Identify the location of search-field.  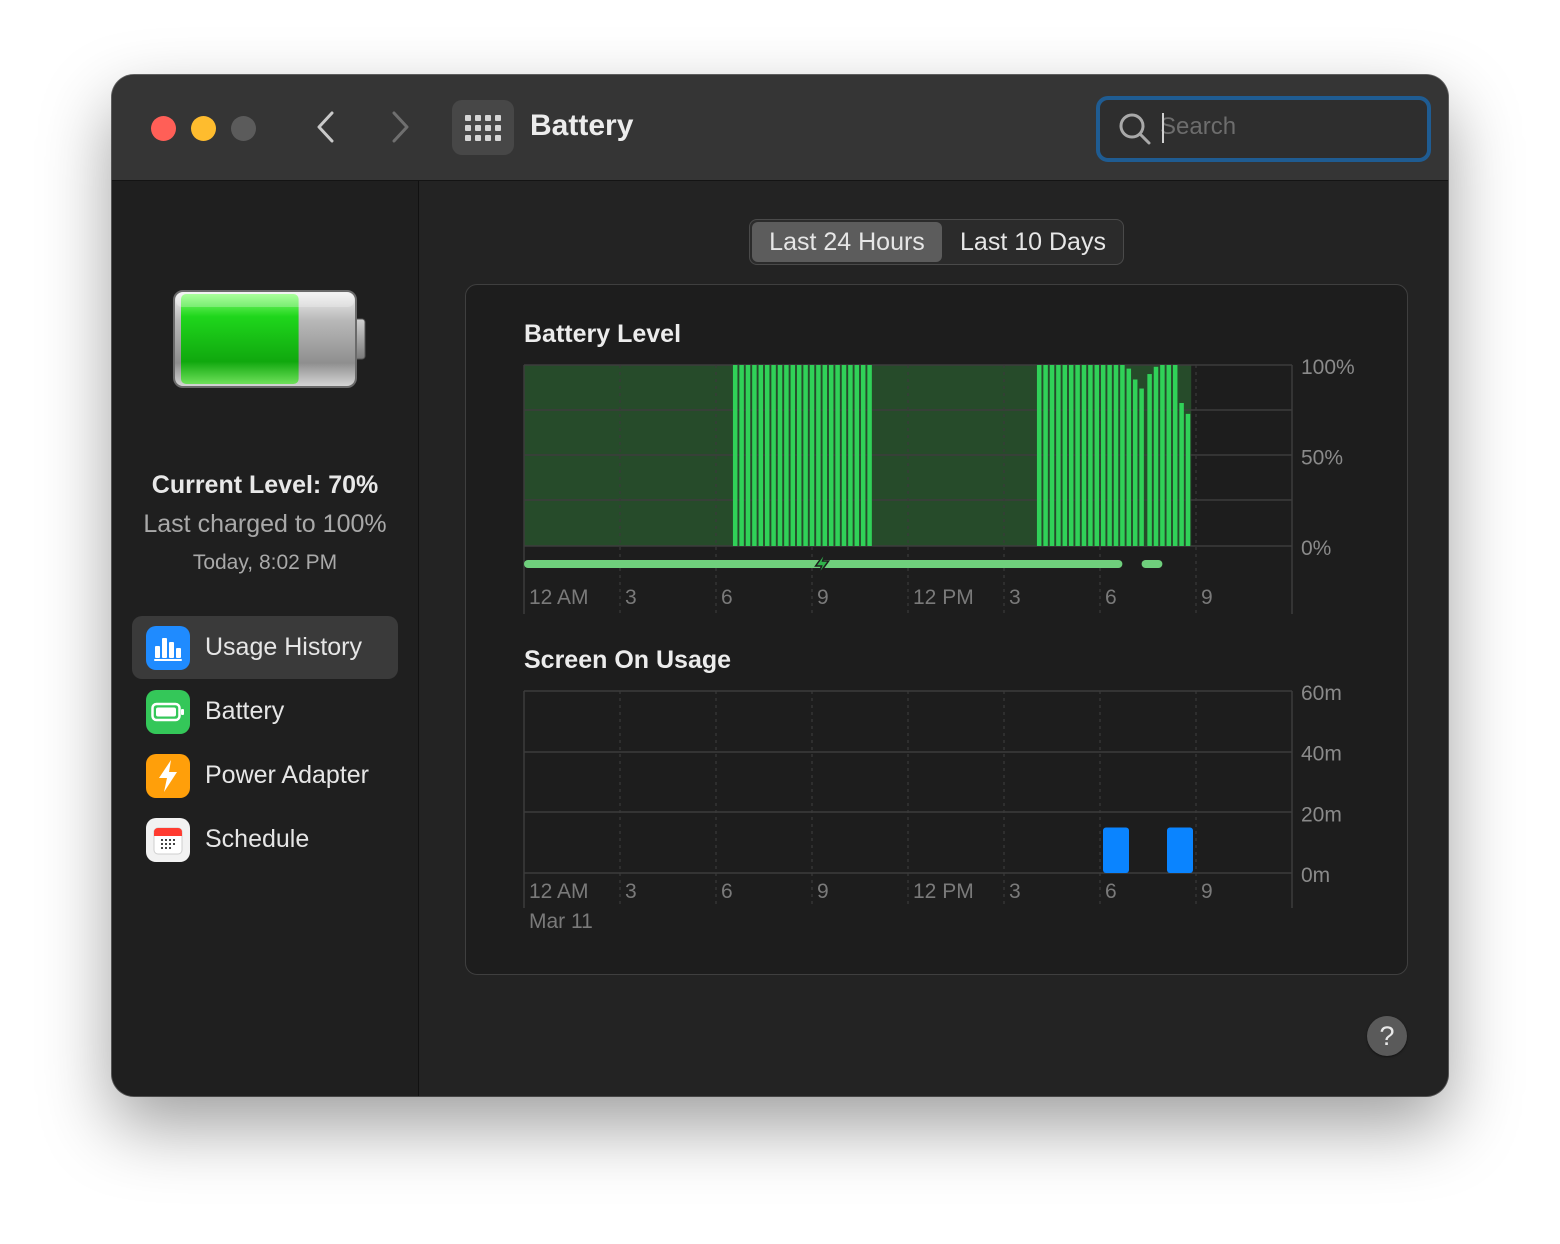
(1263, 129).